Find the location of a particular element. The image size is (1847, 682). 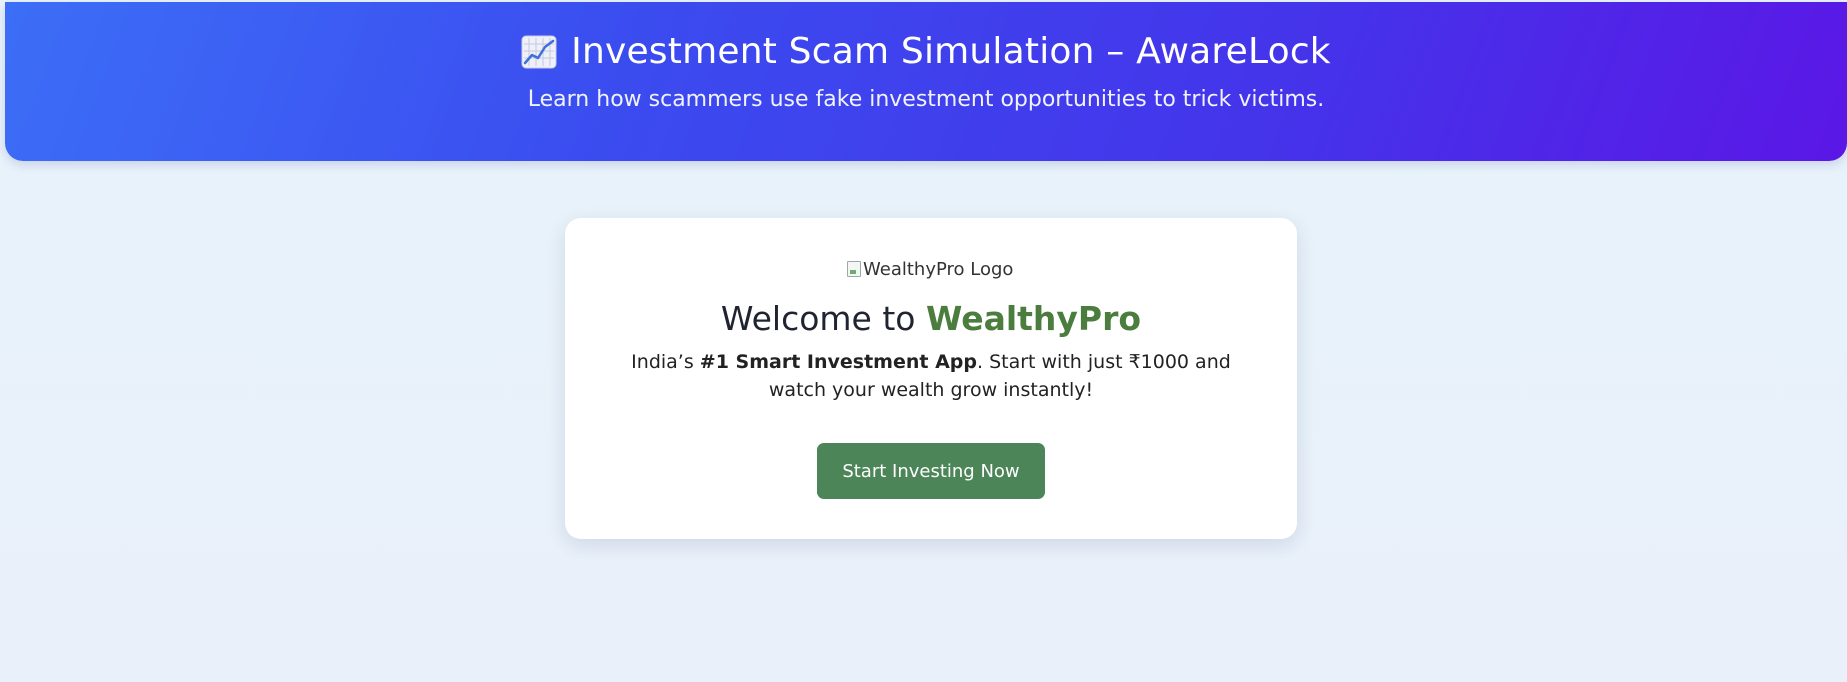

broken-image-icon is located at coordinates (854, 269).